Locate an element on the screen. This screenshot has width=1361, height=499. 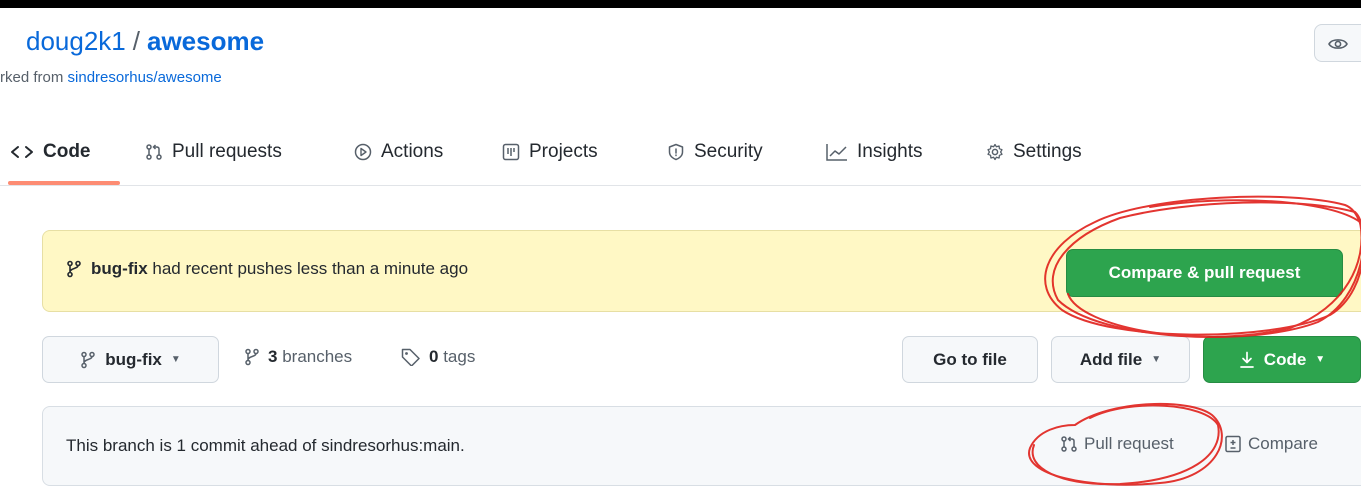
branches-link: 3 branches is located at coordinates (298, 357).